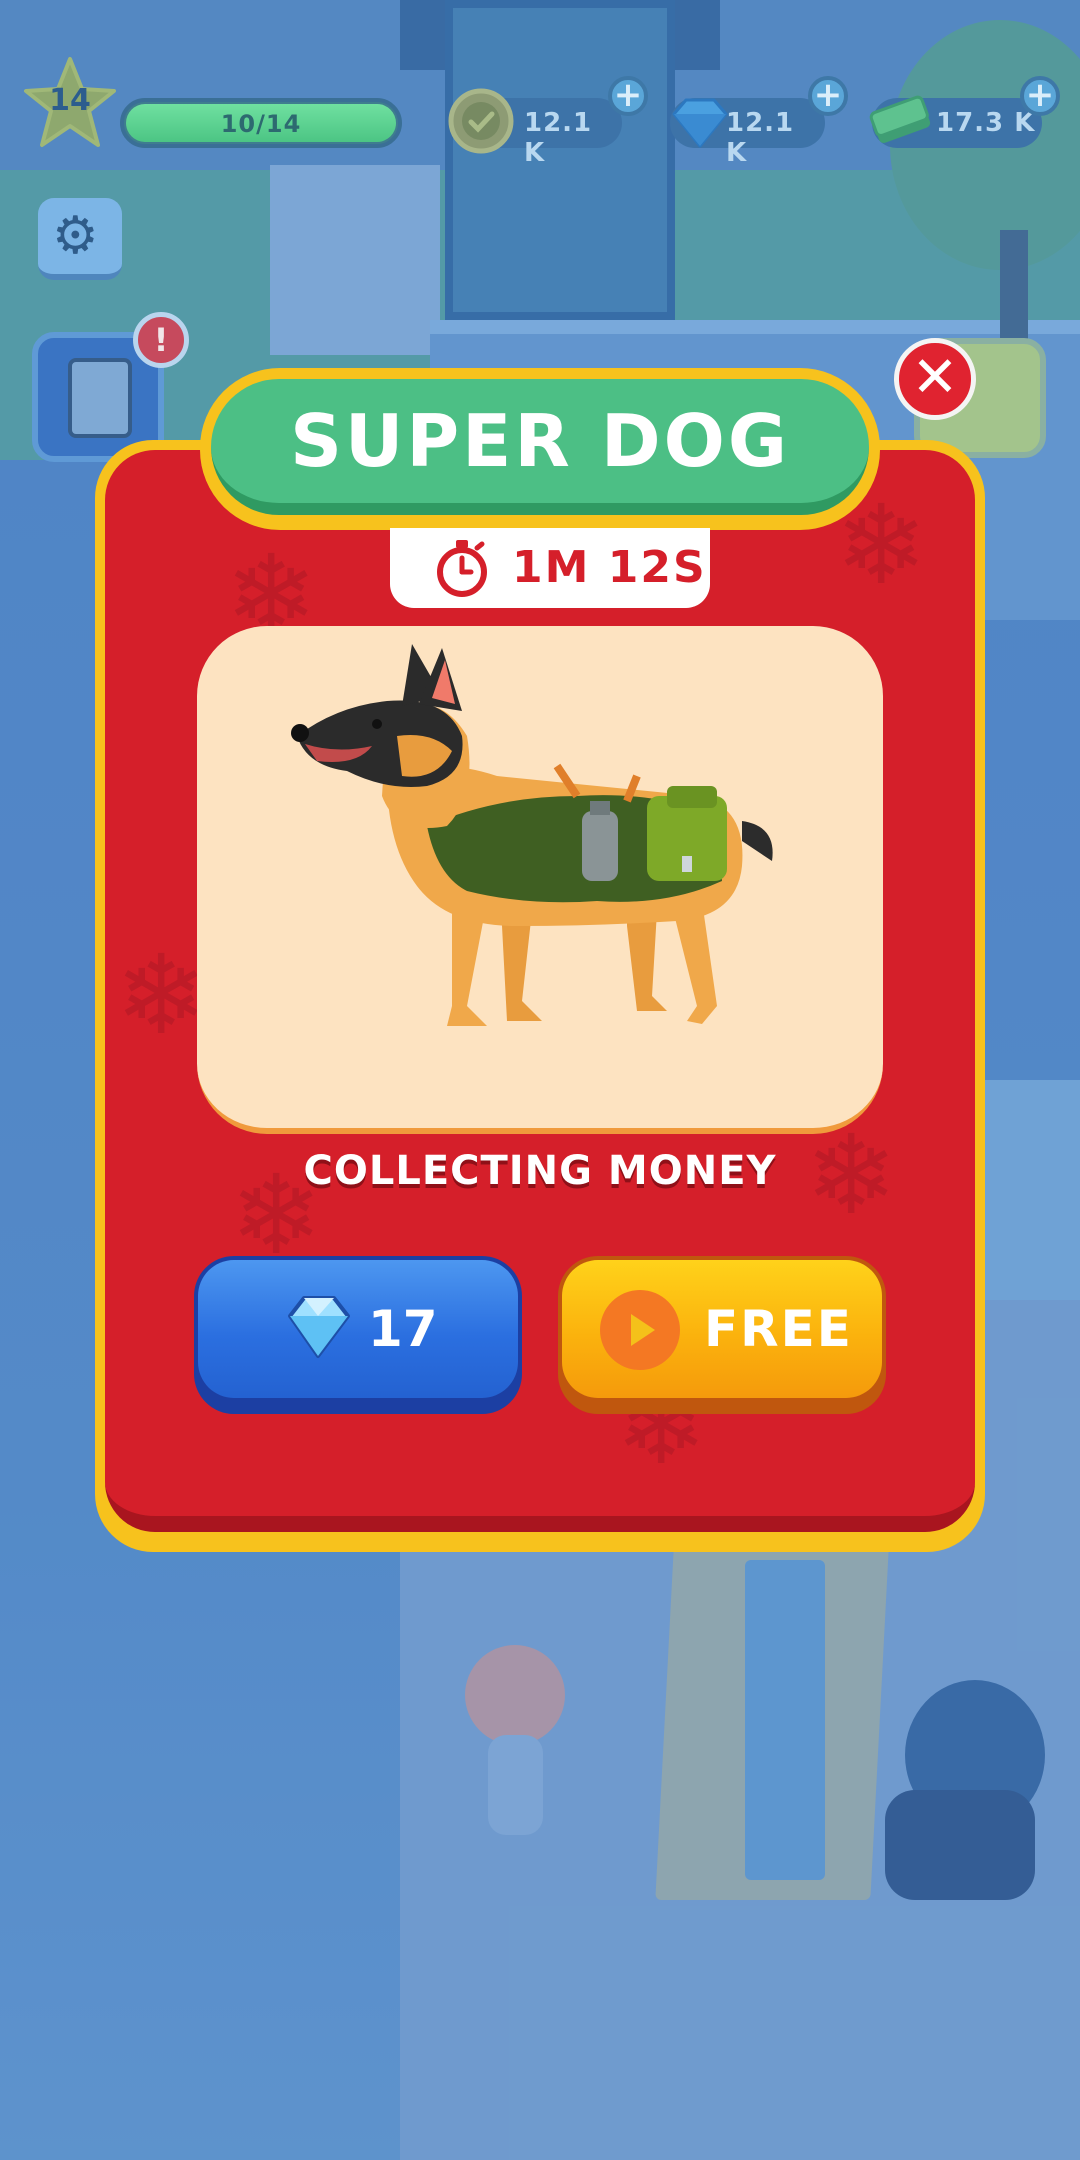 This screenshot has width=1080, height=2160. I want to click on cash-counter: 17.3 K +, so click(964, 112).